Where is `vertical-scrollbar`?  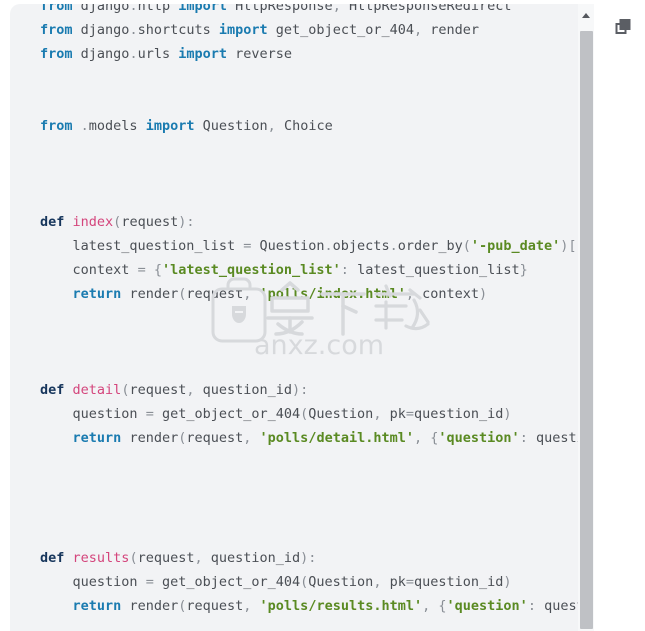
vertical-scrollbar is located at coordinates (586, 317).